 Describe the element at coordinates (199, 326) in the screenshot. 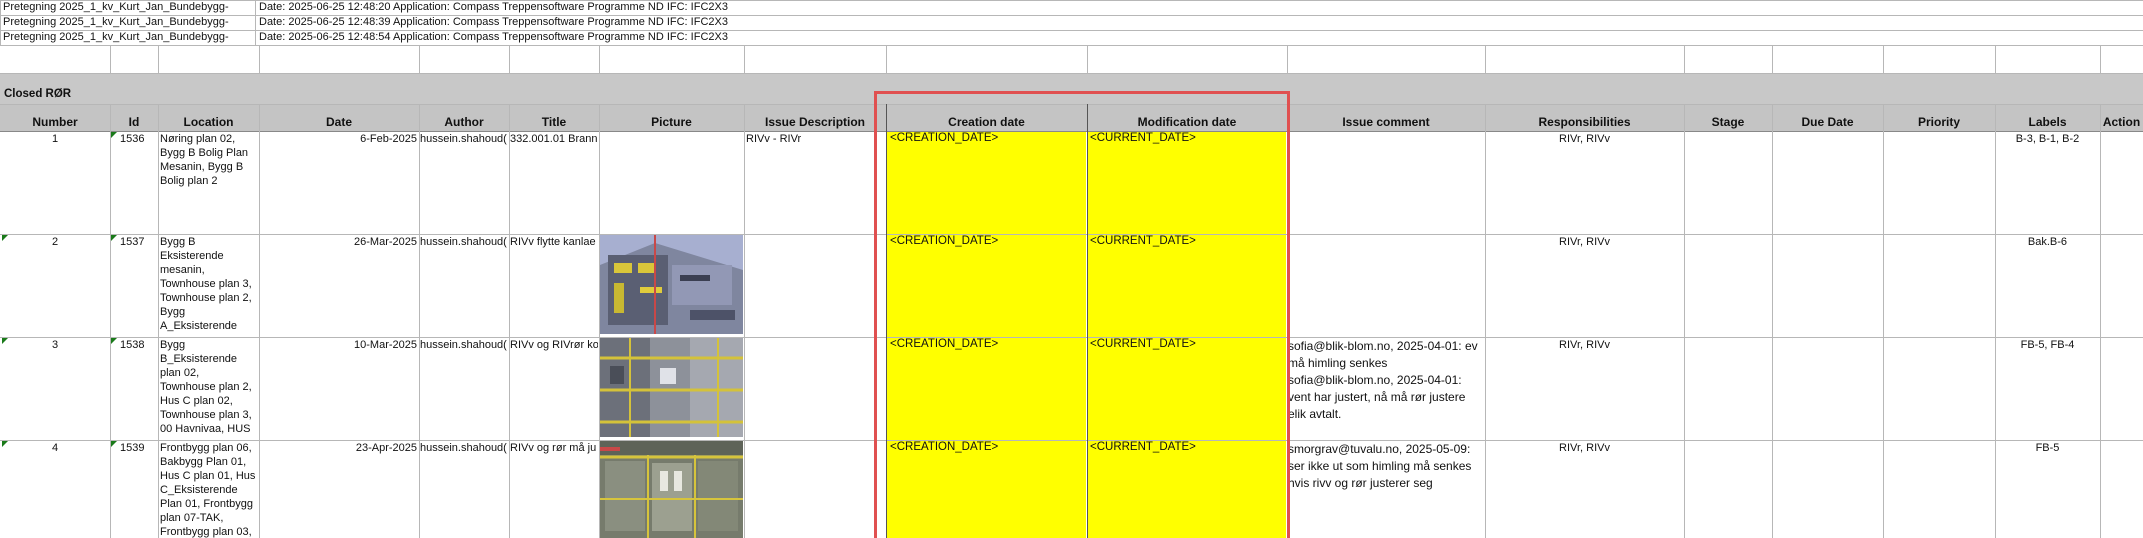

I see `location-line: A_Eksisterende` at that location.